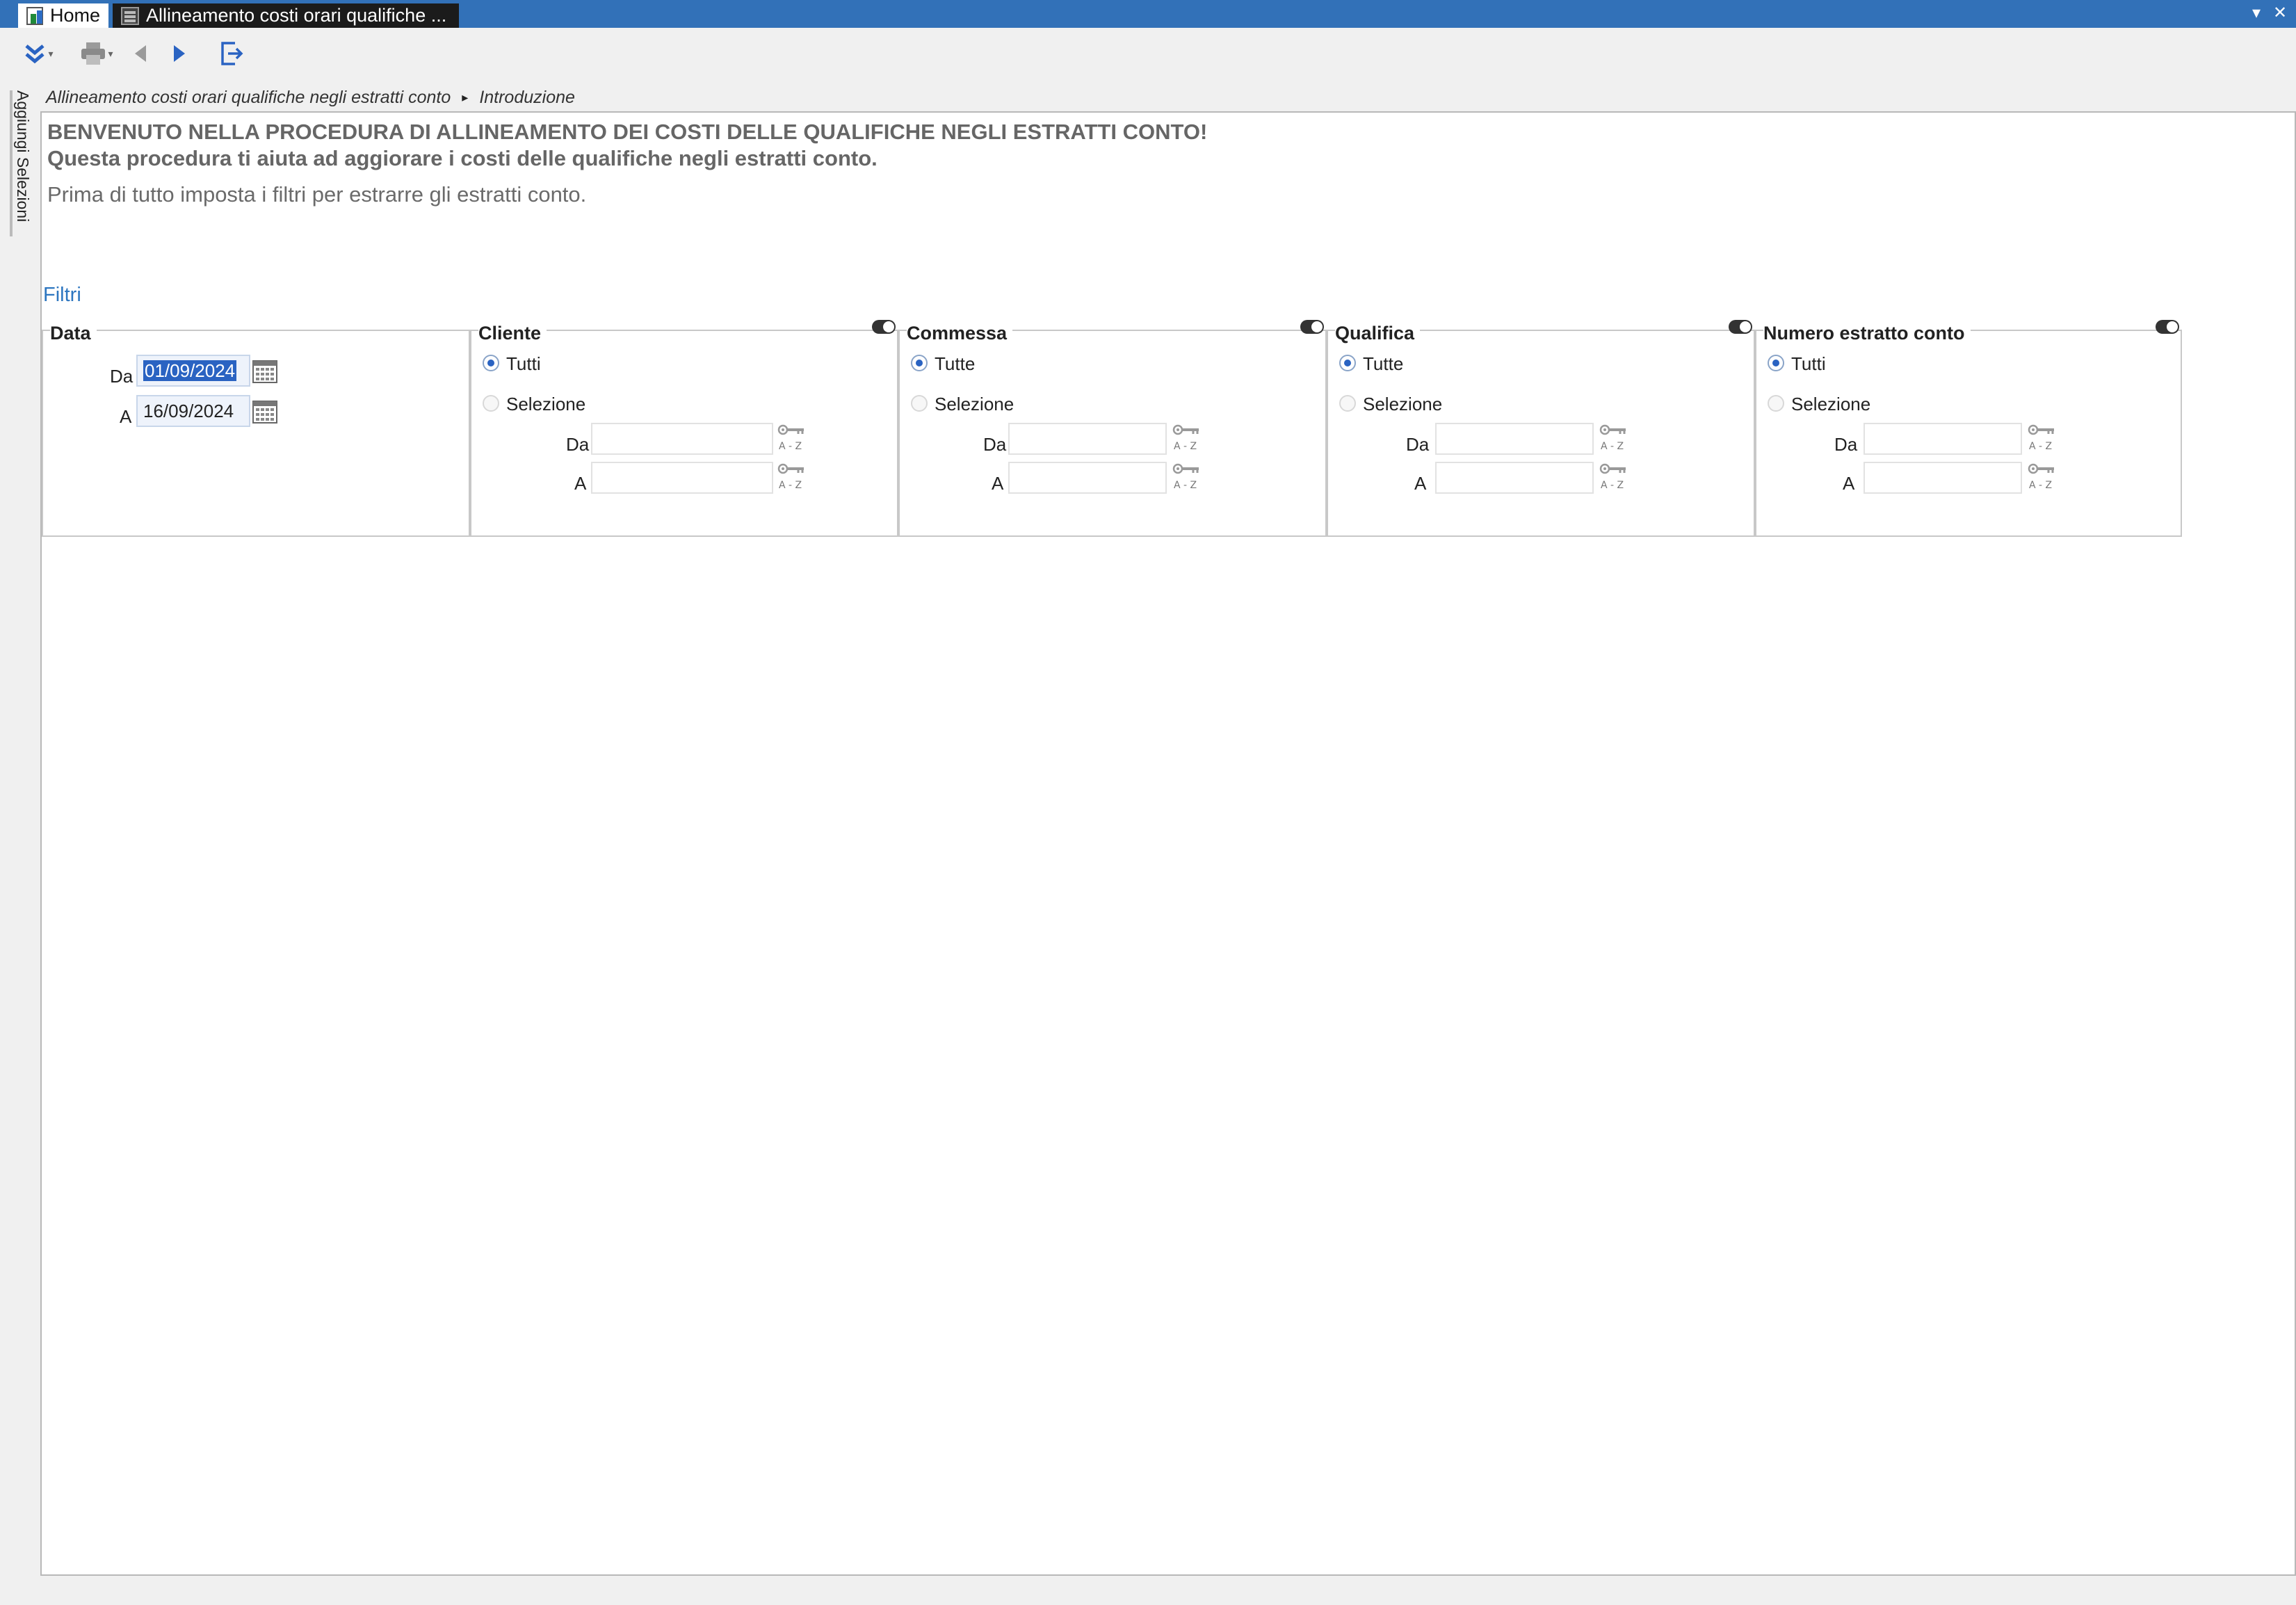 The height and width of the screenshot is (1605, 2296). What do you see at coordinates (960, 333) in the screenshot?
I see `filter-group-title: Commessa` at bounding box center [960, 333].